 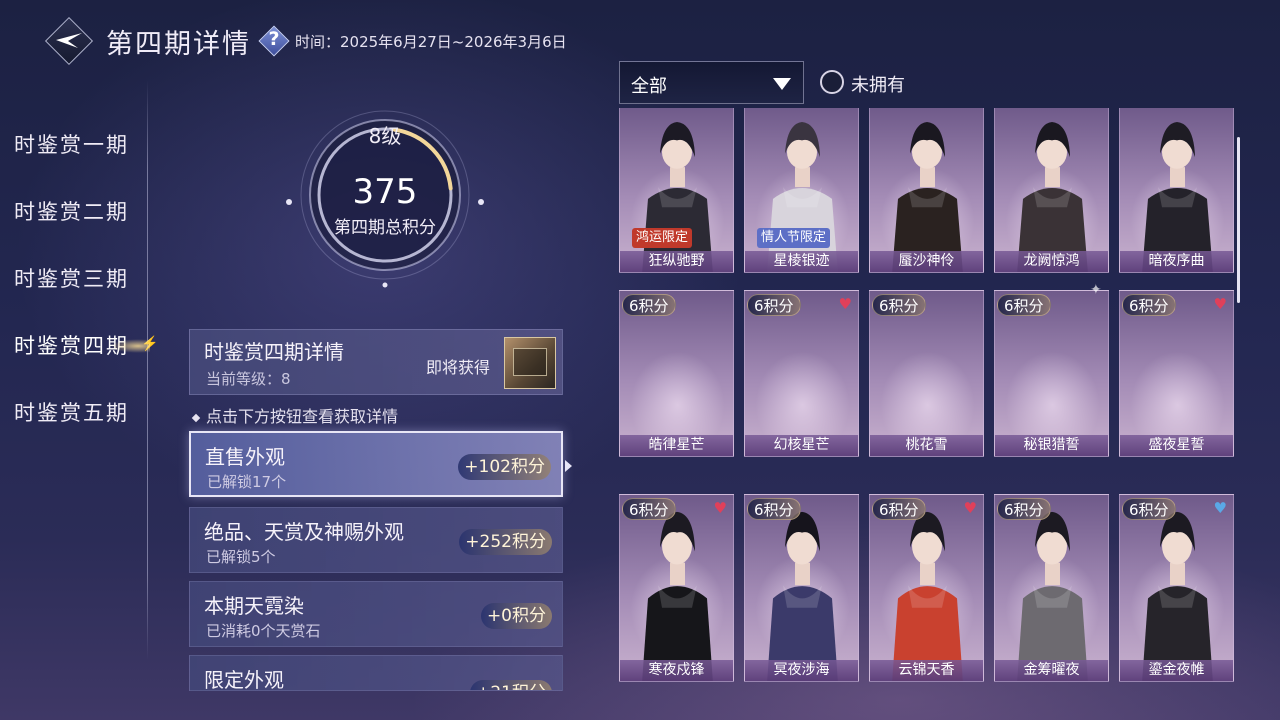 What do you see at coordinates (568, 466) in the screenshot?
I see `selected-arrow-icon` at bounding box center [568, 466].